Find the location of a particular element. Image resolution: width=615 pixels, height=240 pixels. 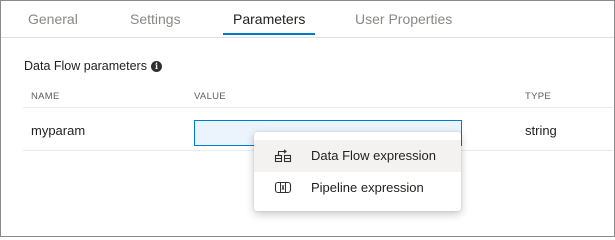

section-title: Data Flow parameters i is located at coordinates (93, 66).